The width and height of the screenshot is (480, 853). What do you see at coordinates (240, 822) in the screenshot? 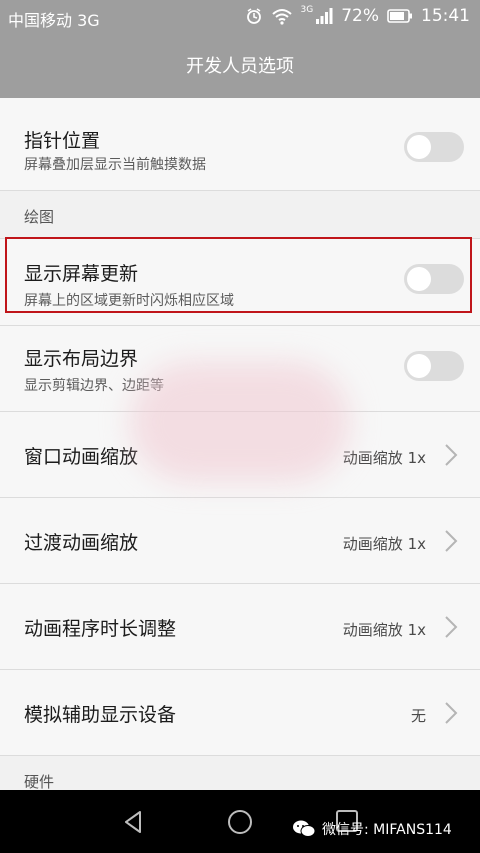
I see `home-icon` at bounding box center [240, 822].